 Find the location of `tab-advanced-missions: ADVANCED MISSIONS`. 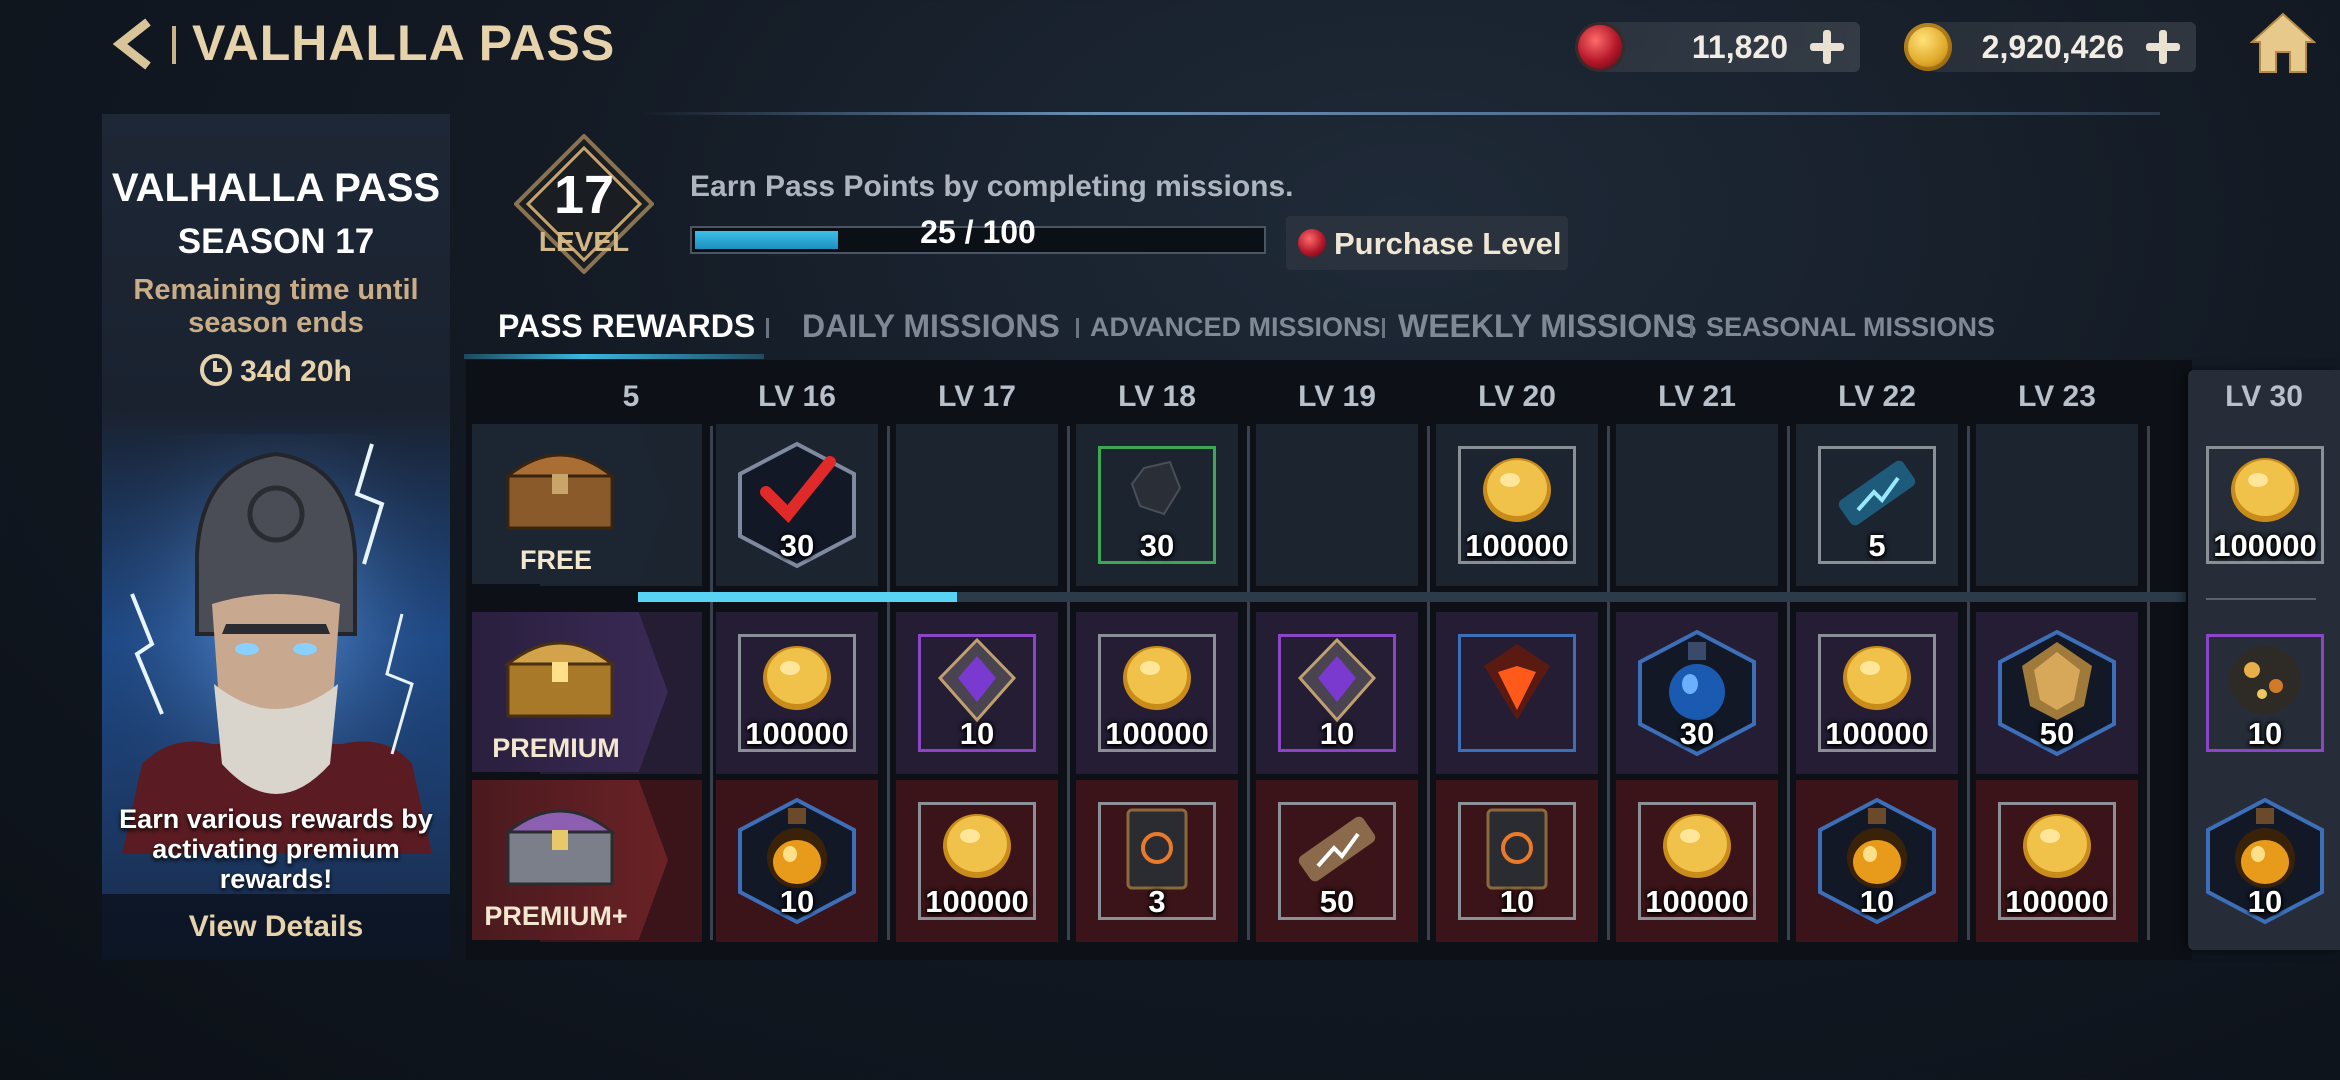

tab-advanced-missions: ADVANCED MISSIONS is located at coordinates (1235, 327).